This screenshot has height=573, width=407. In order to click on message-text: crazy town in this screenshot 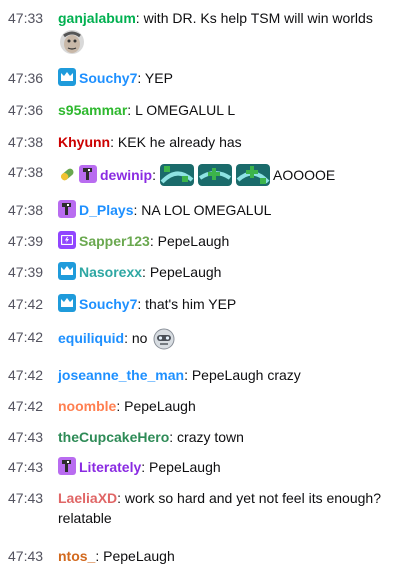, I will do `click(210, 437)`.